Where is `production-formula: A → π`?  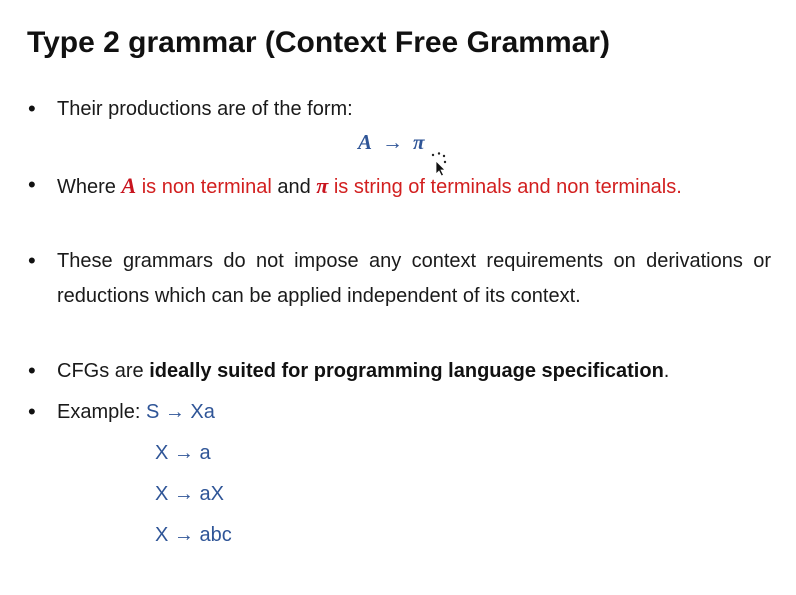
production-formula: A → π is located at coordinates (391, 142).